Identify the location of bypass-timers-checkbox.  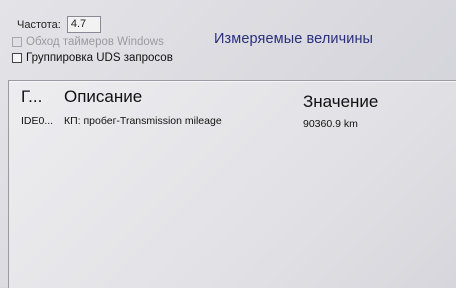
(17, 42).